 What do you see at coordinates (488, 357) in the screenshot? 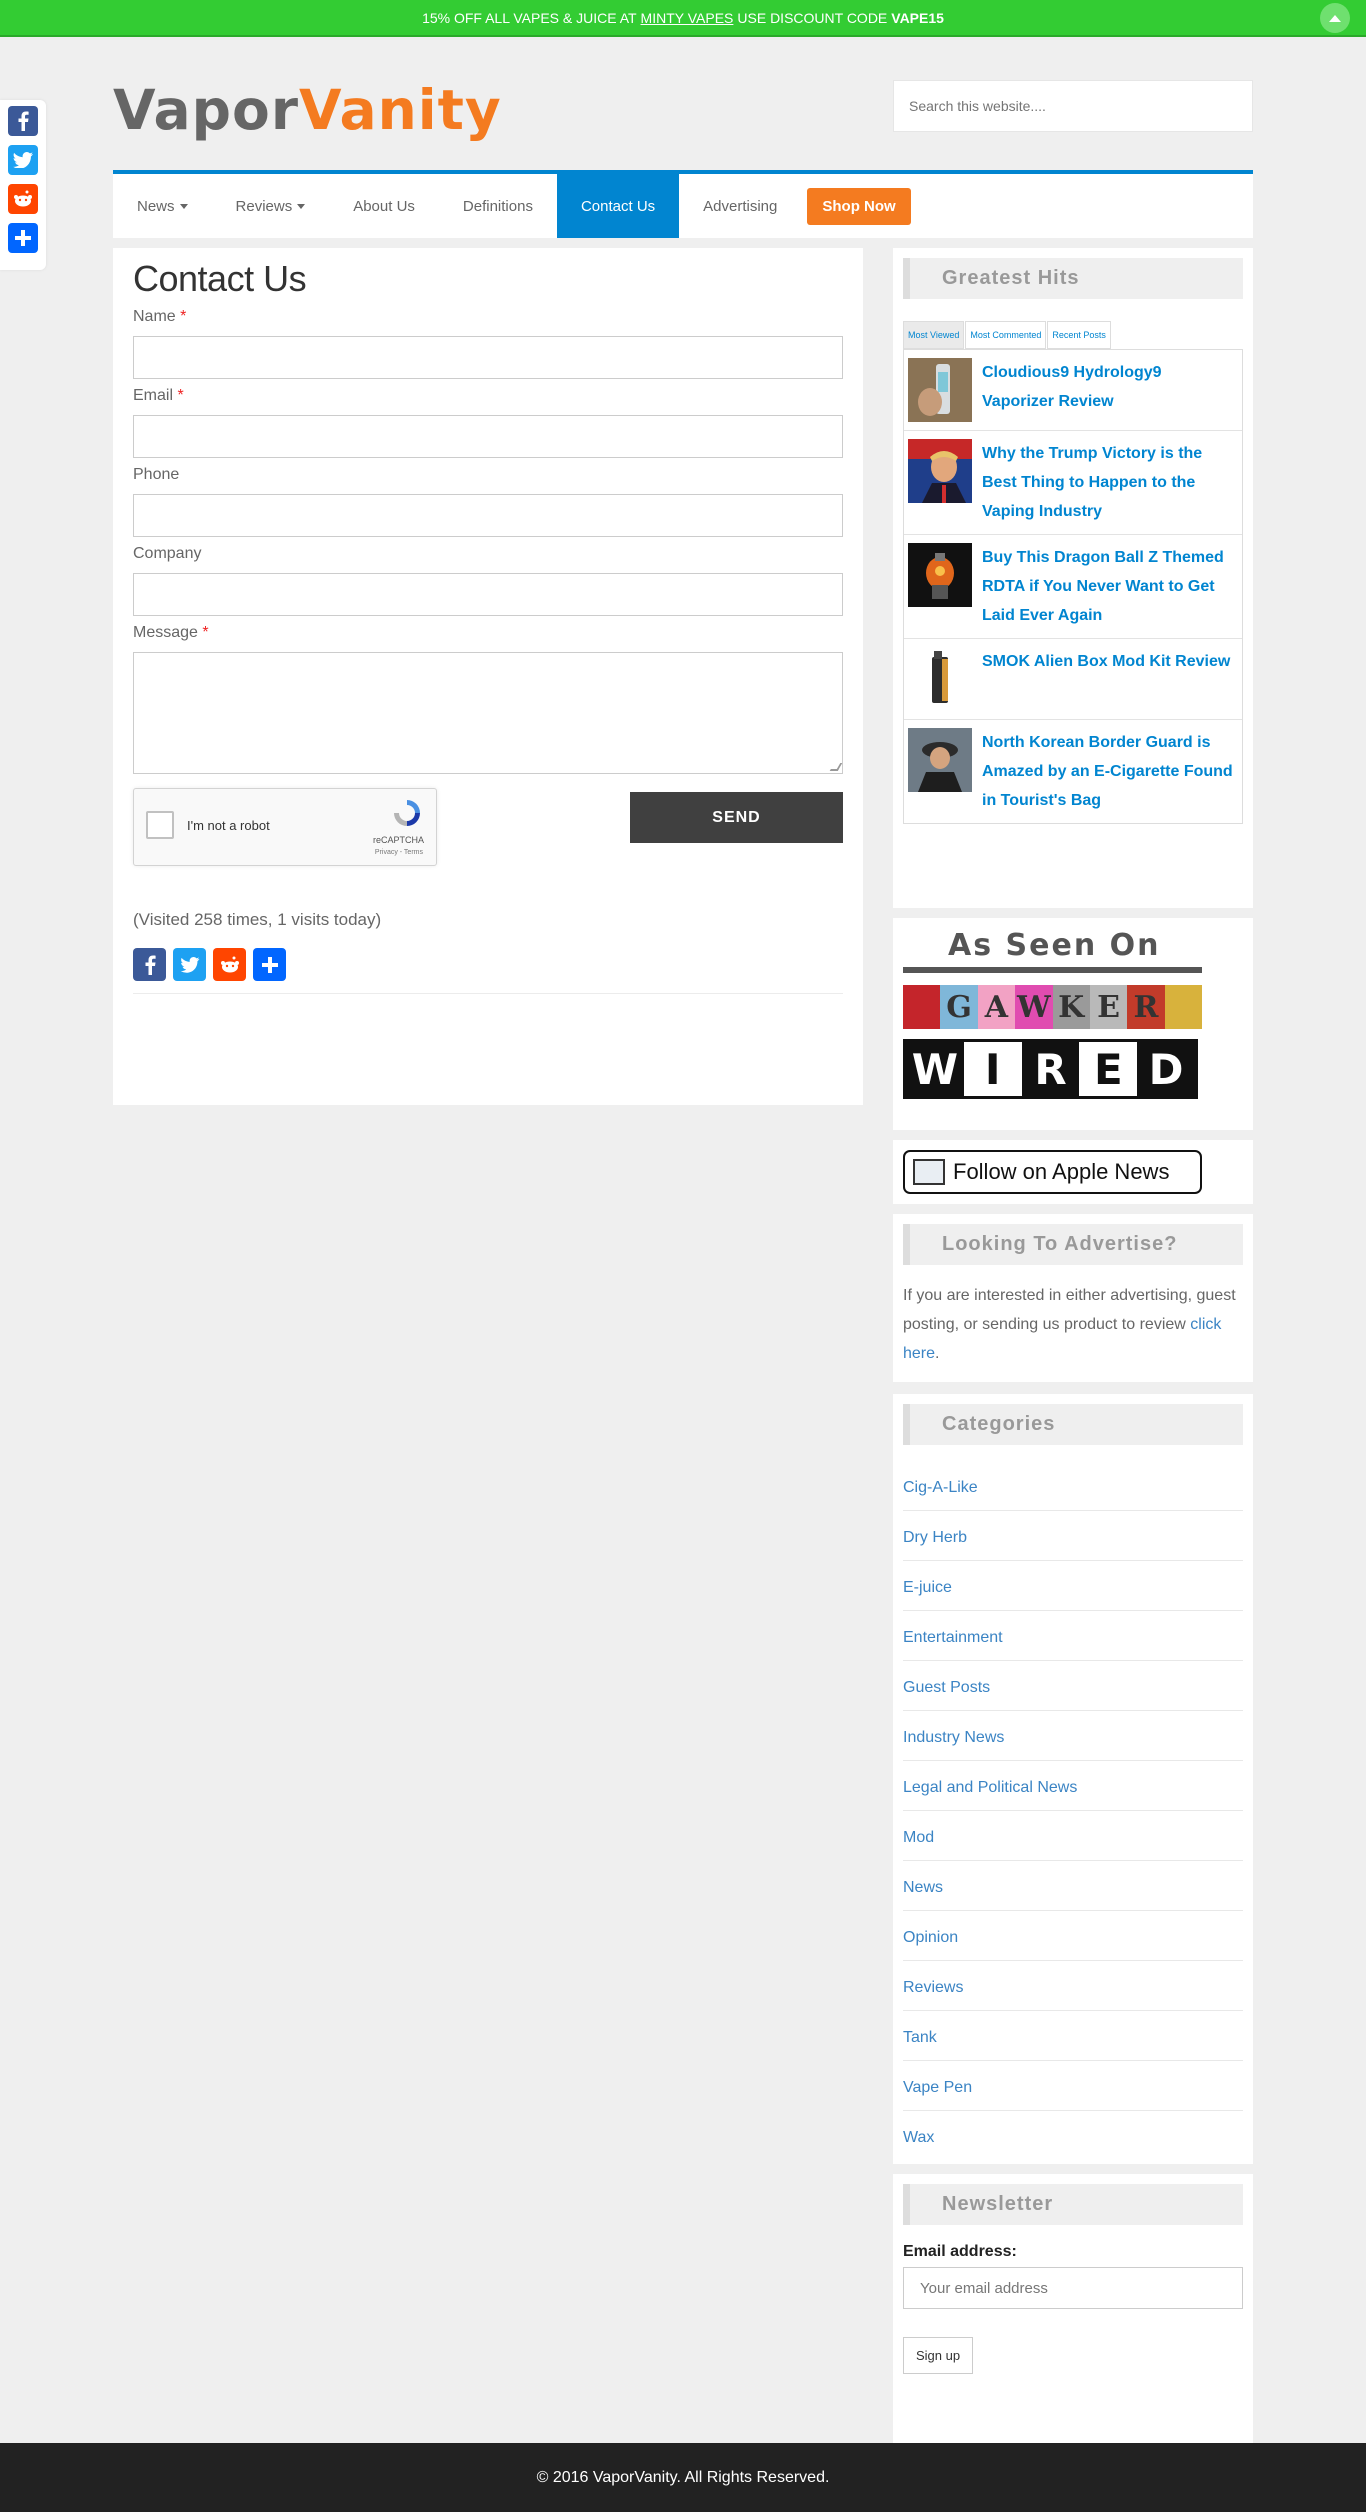
I see `name-field` at bounding box center [488, 357].